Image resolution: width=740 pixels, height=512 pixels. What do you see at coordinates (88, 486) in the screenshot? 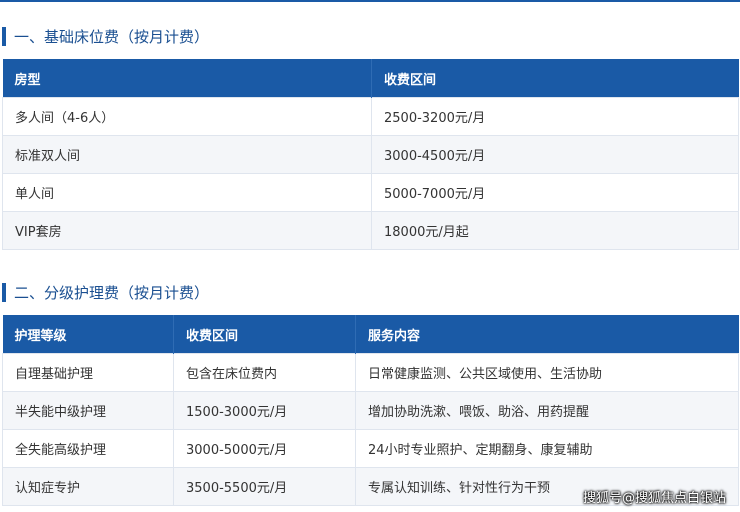
I see `cell-care-level: 认知症专护` at bounding box center [88, 486].